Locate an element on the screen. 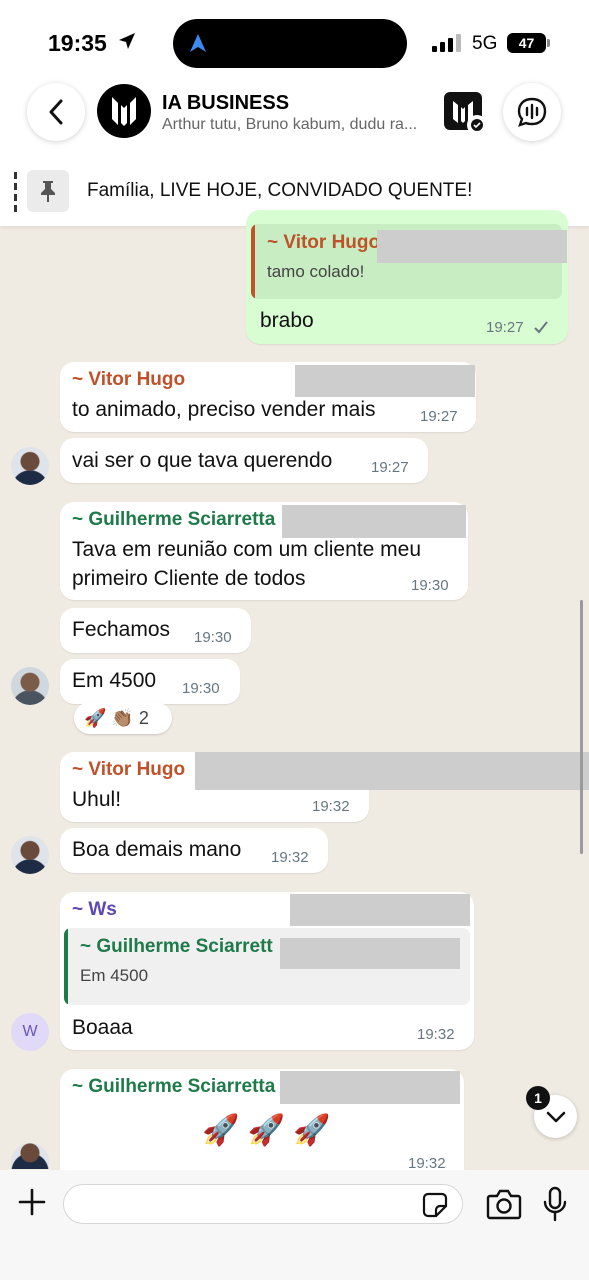 This screenshot has width=589, height=1280. ia-business-logo-icon is located at coordinates (124, 111).